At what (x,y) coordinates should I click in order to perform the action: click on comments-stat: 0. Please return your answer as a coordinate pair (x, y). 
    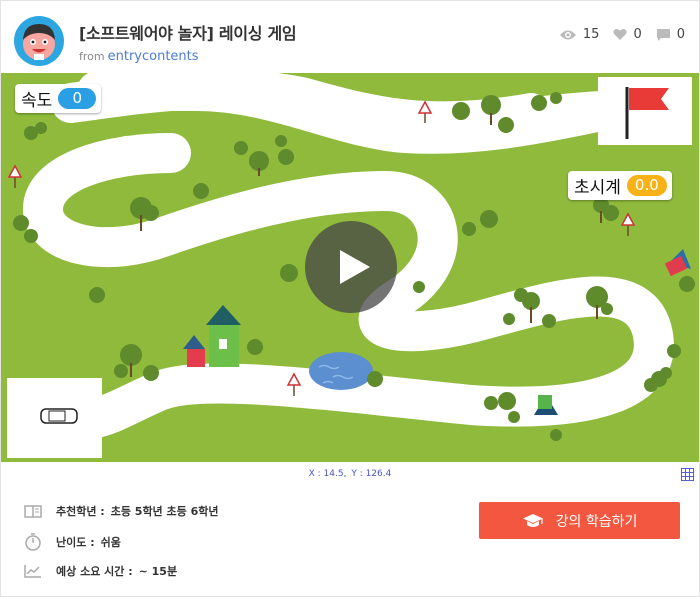
    Looking at the image, I should click on (670, 34).